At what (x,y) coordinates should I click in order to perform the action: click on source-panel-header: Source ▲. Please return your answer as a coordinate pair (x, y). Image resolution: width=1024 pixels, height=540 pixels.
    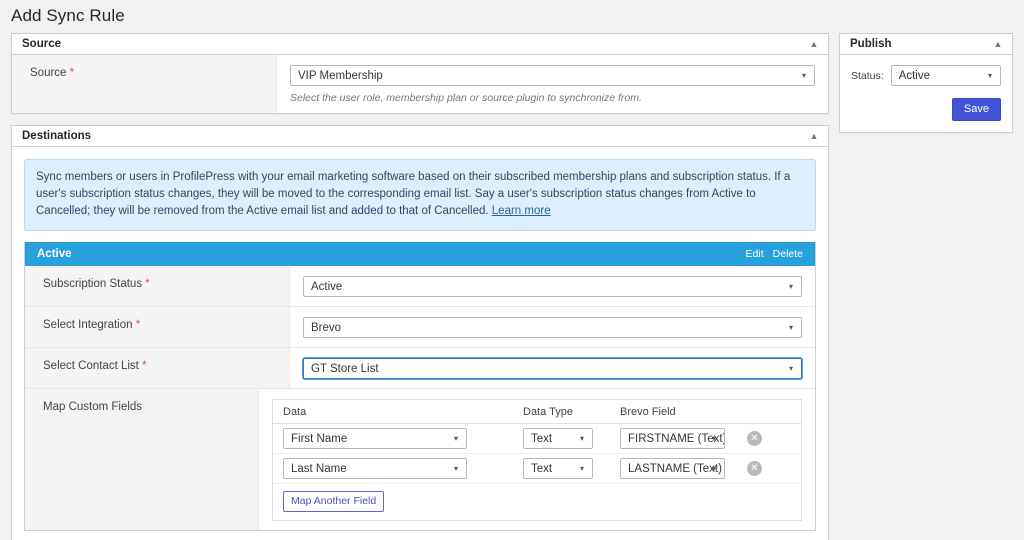
    Looking at the image, I should click on (420, 44).